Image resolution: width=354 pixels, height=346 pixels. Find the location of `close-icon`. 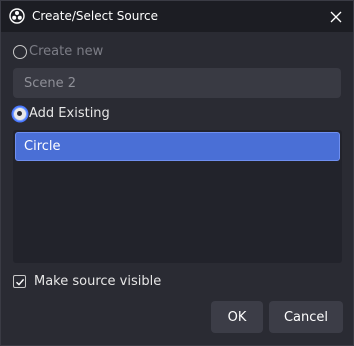

close-icon is located at coordinates (336, 16).